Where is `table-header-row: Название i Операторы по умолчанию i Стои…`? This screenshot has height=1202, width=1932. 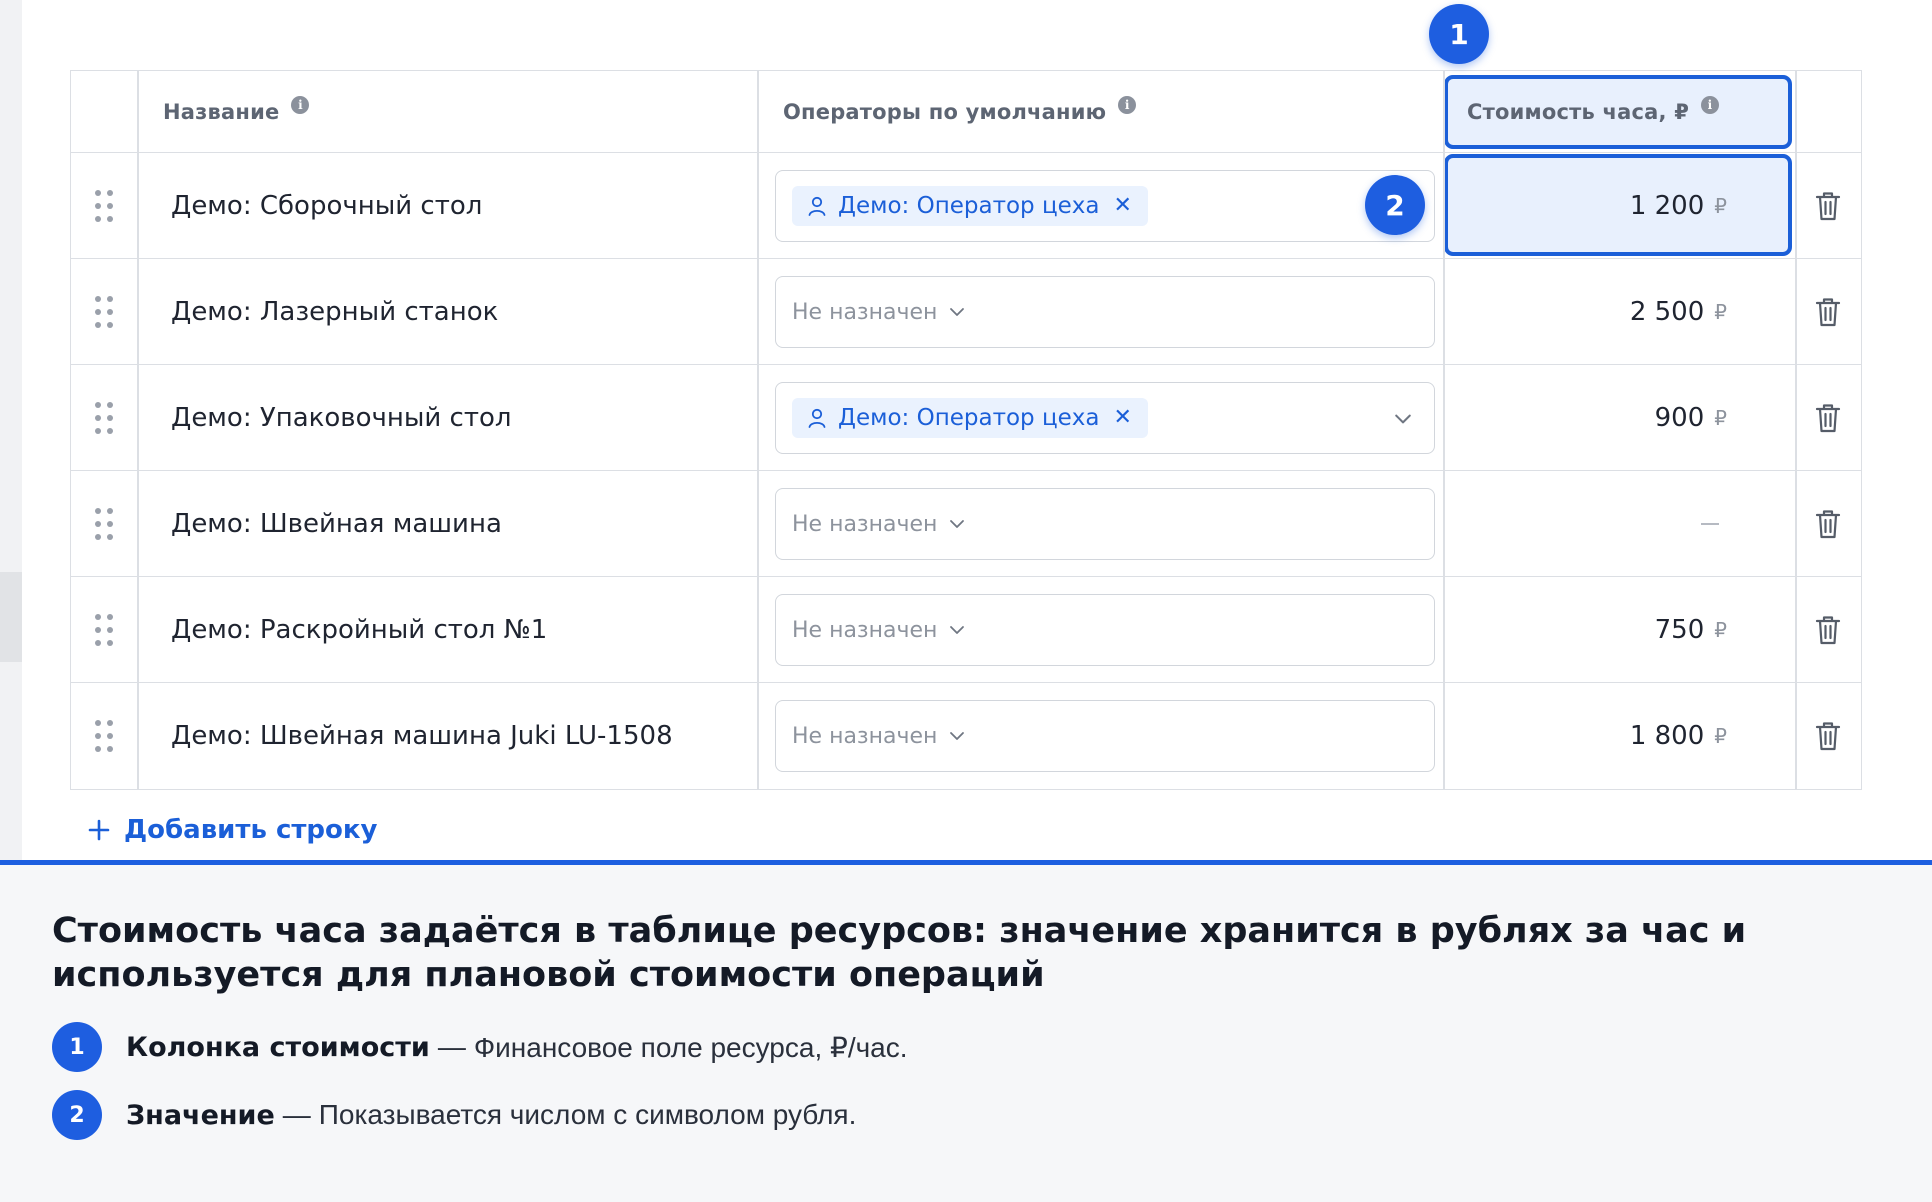 table-header-row: Название i Операторы по умолчанию i Стои… is located at coordinates (966, 112).